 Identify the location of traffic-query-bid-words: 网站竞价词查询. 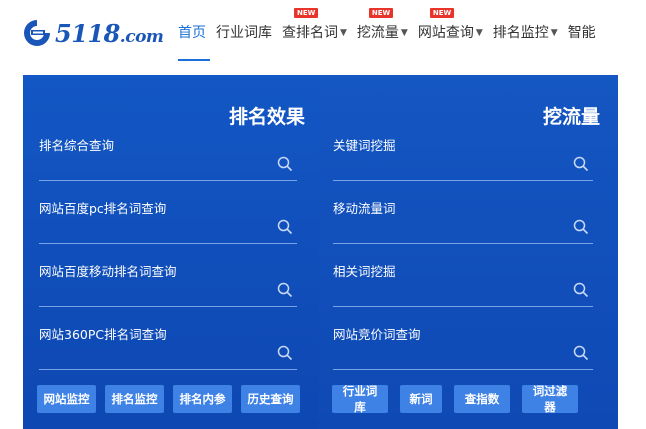
(463, 353).